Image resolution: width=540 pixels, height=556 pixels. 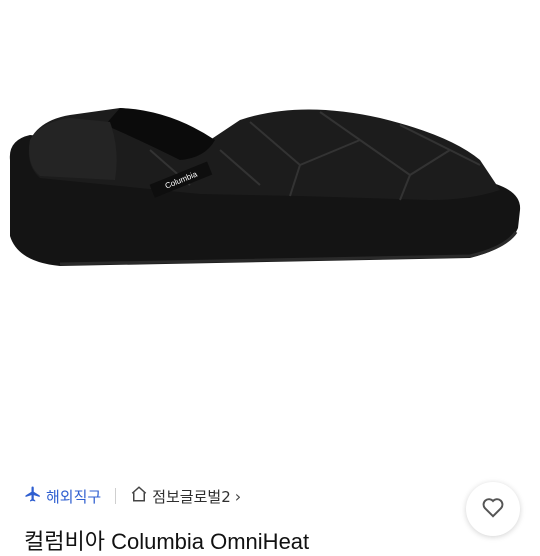 I want to click on heart-outline-icon, so click(x=493, y=509).